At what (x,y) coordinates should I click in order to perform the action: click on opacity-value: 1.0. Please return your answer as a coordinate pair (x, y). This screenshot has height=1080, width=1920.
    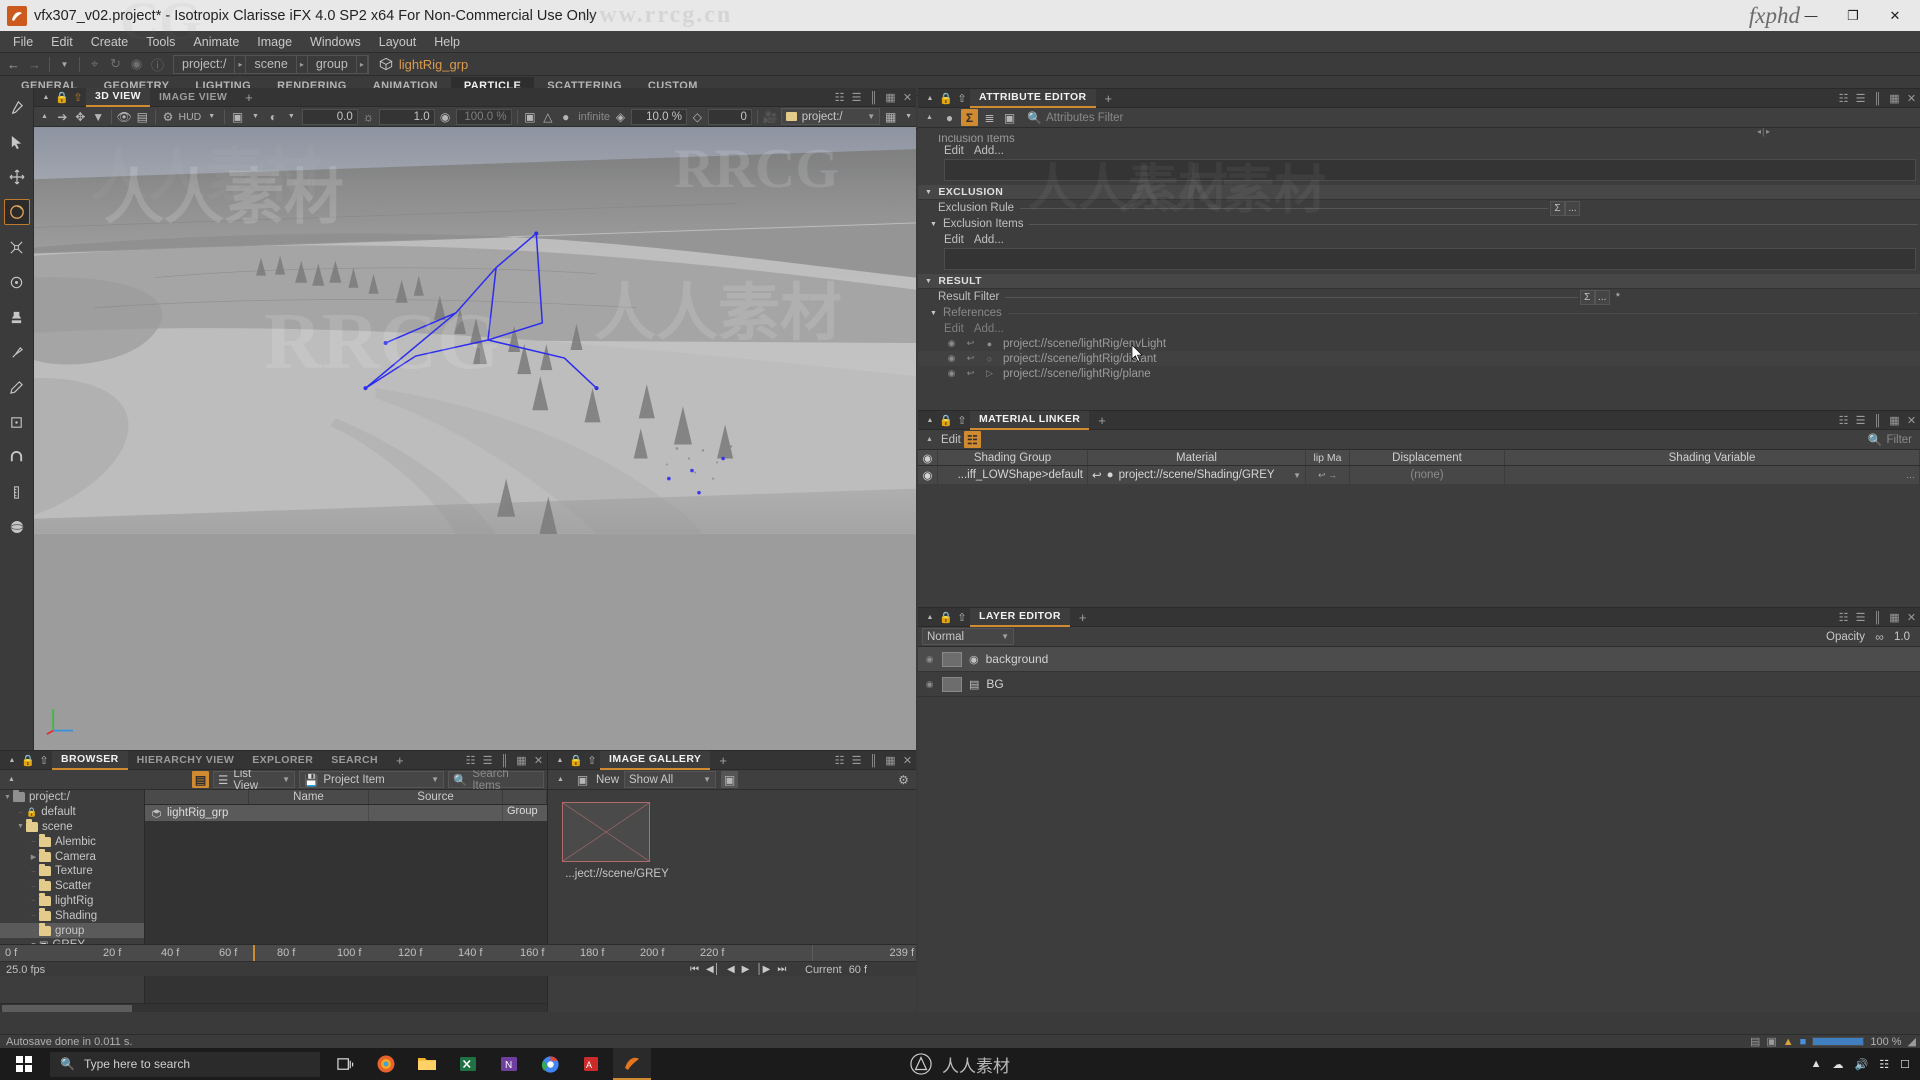
    Looking at the image, I should click on (1902, 637).